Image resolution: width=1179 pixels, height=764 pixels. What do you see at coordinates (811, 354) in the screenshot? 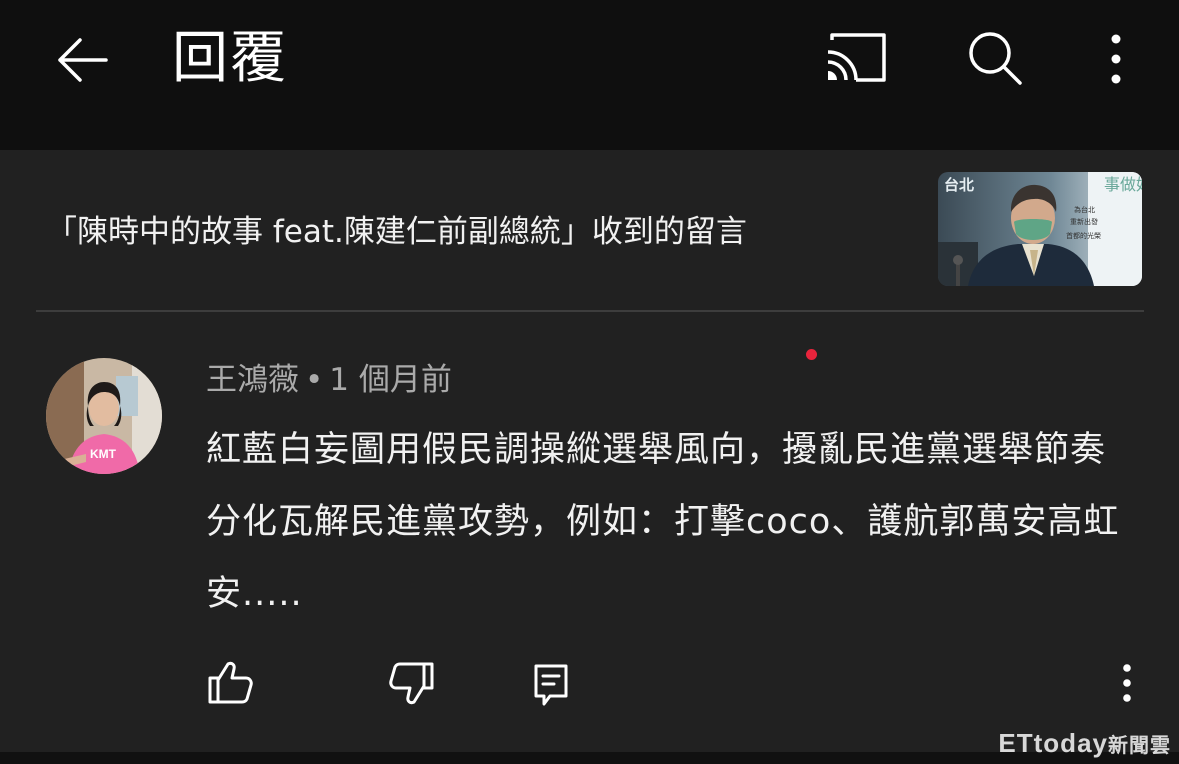
I see `notification-dot` at bounding box center [811, 354].